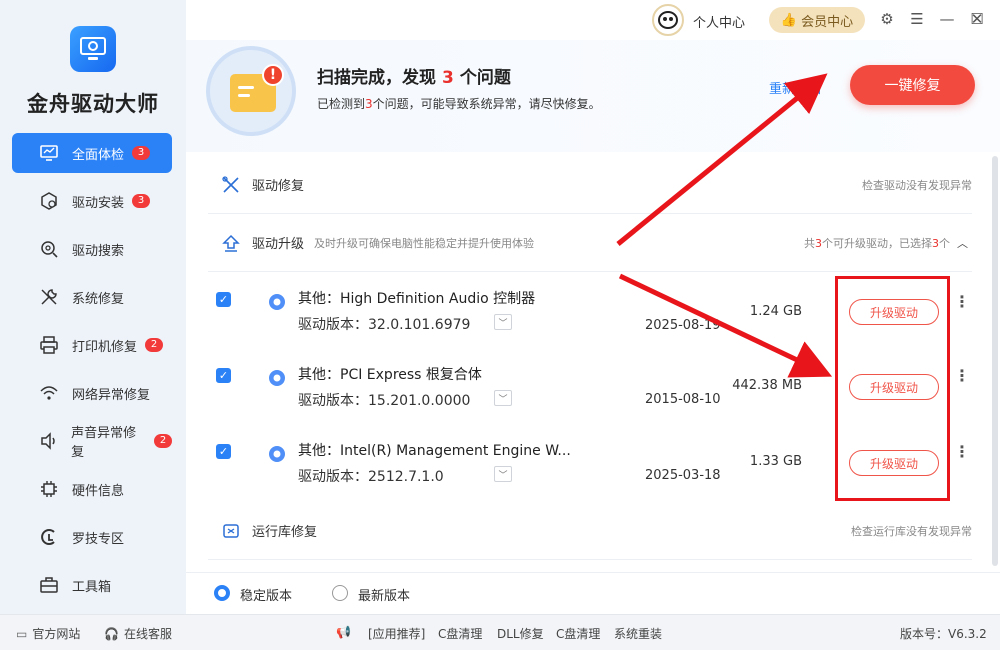 This screenshot has width=1000, height=650. What do you see at coordinates (459, 104) in the screenshot?
I see `scan-subtitle: 已检测到3个问题，可能导致系统异常，请尽快修复。` at bounding box center [459, 104].